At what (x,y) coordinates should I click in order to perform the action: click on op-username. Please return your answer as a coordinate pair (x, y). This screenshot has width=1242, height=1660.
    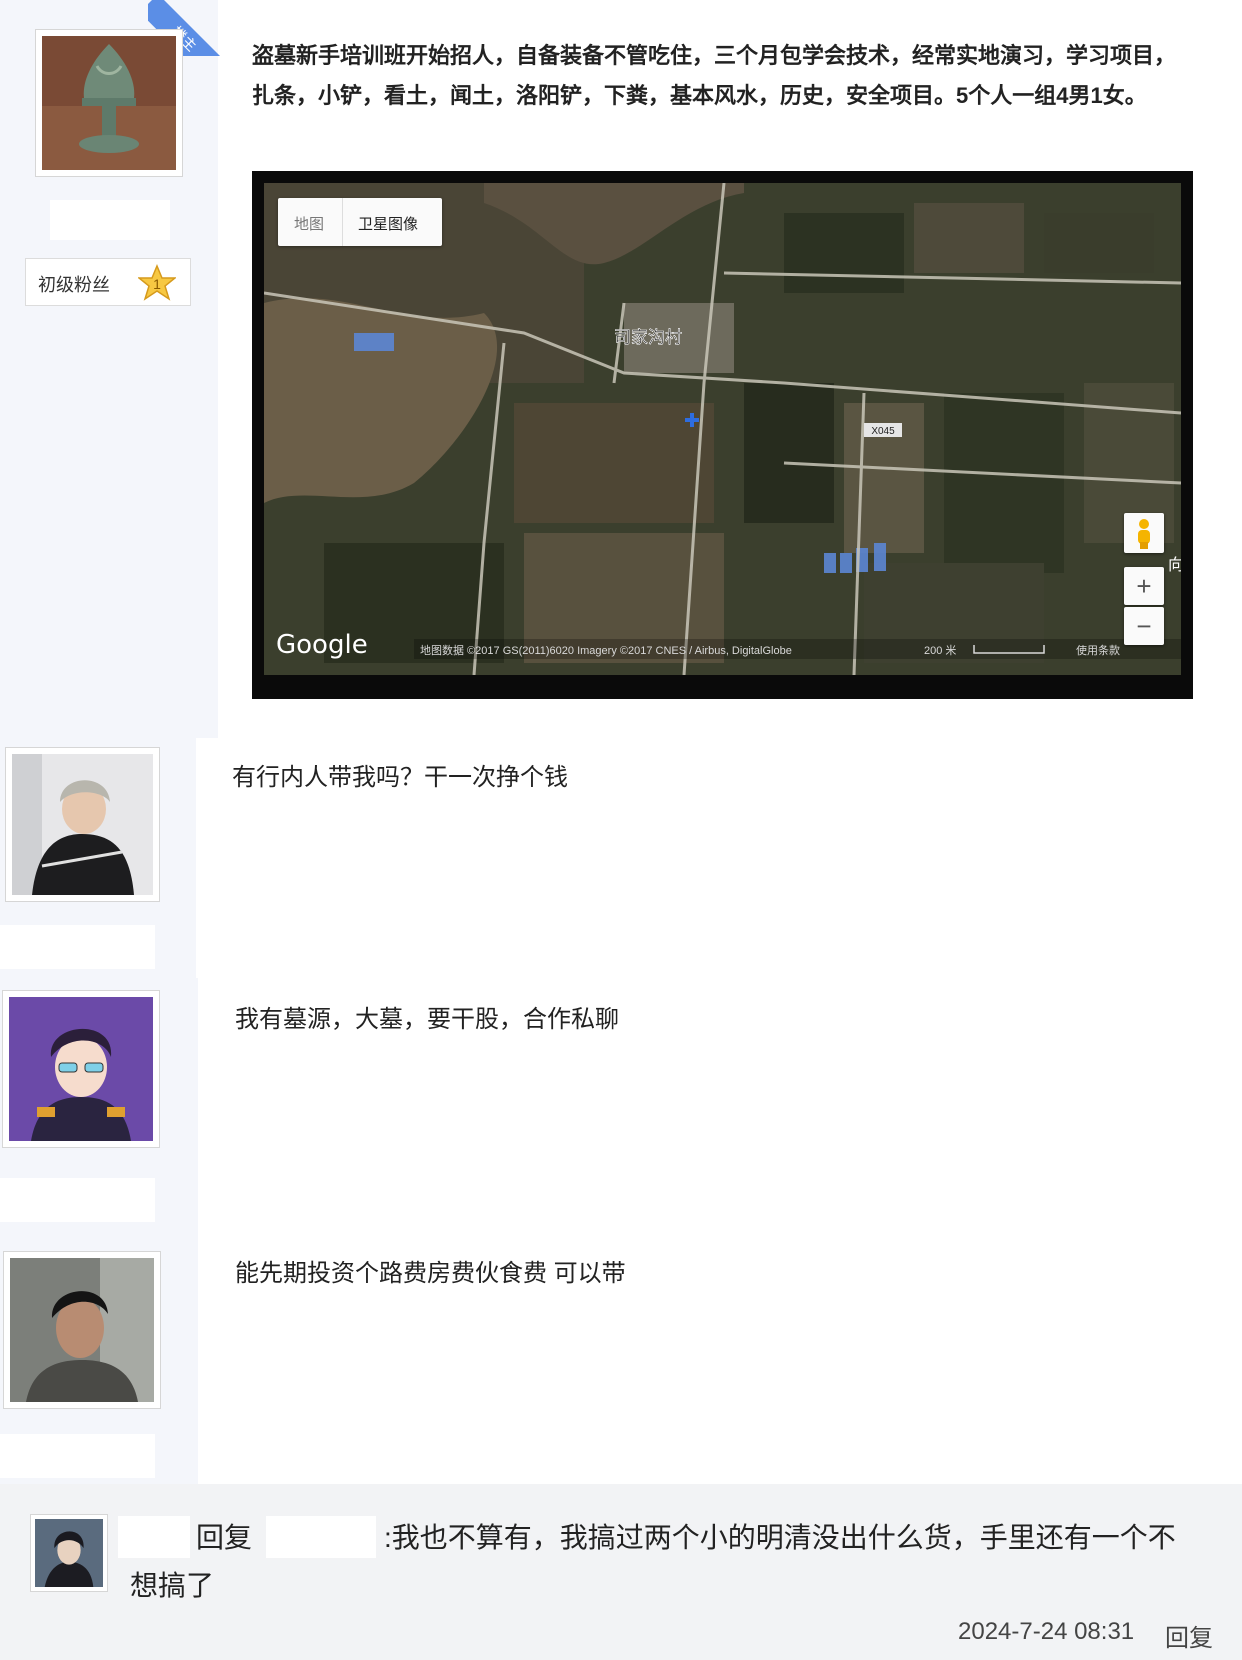
    Looking at the image, I should click on (110, 220).